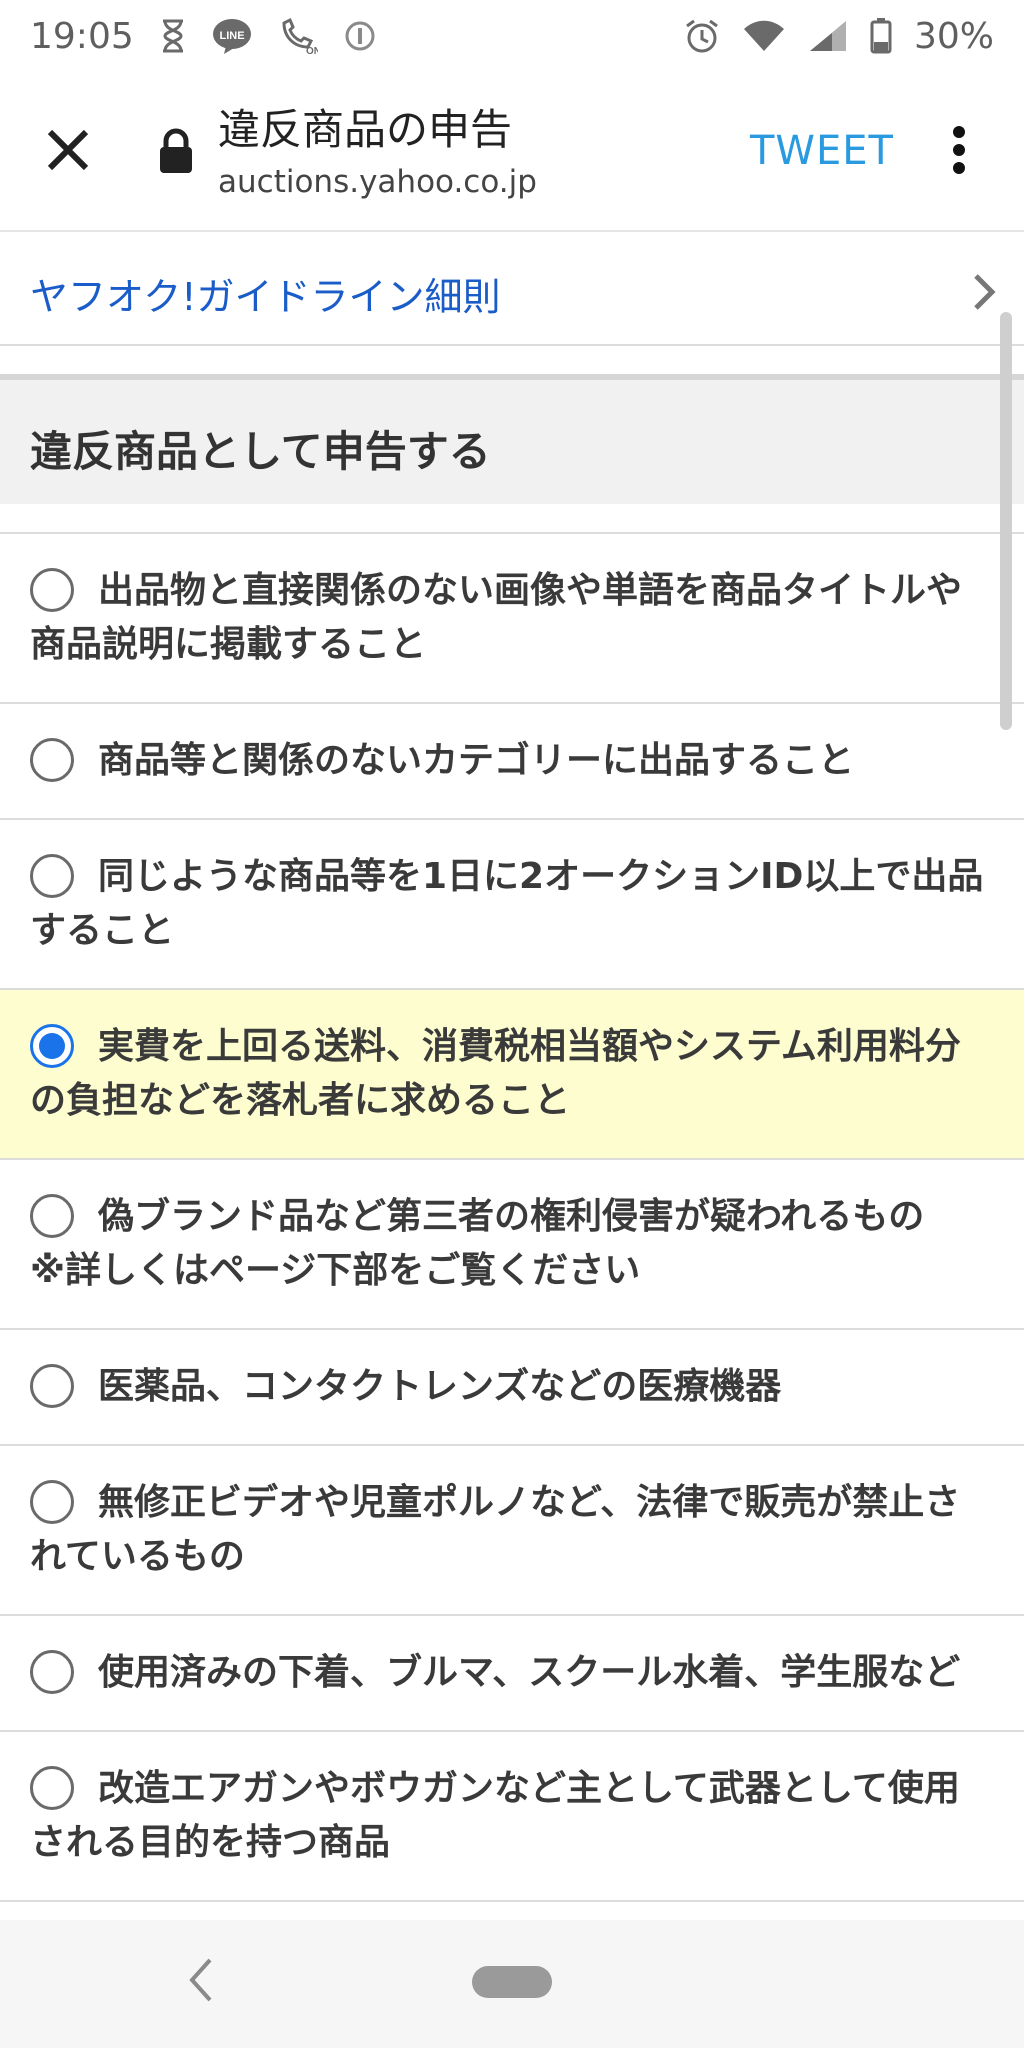 The image size is (1024, 2048). What do you see at coordinates (953, 36) in the screenshot?
I see `battery-percent: 30%` at bounding box center [953, 36].